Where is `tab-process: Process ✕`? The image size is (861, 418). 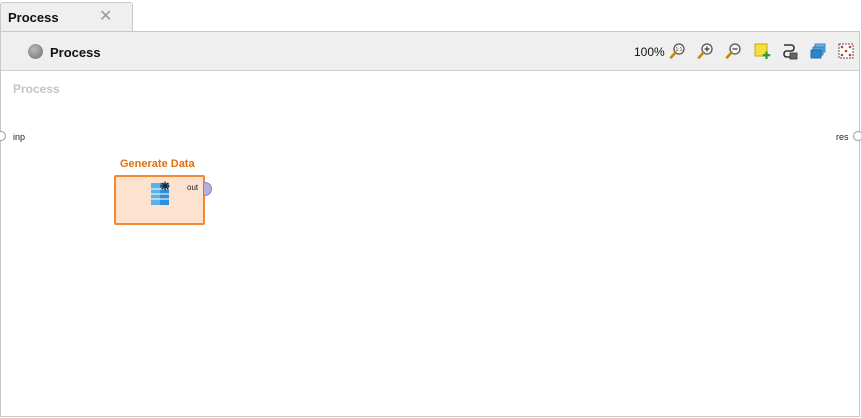
tab-process: Process ✕ is located at coordinates (66, 17).